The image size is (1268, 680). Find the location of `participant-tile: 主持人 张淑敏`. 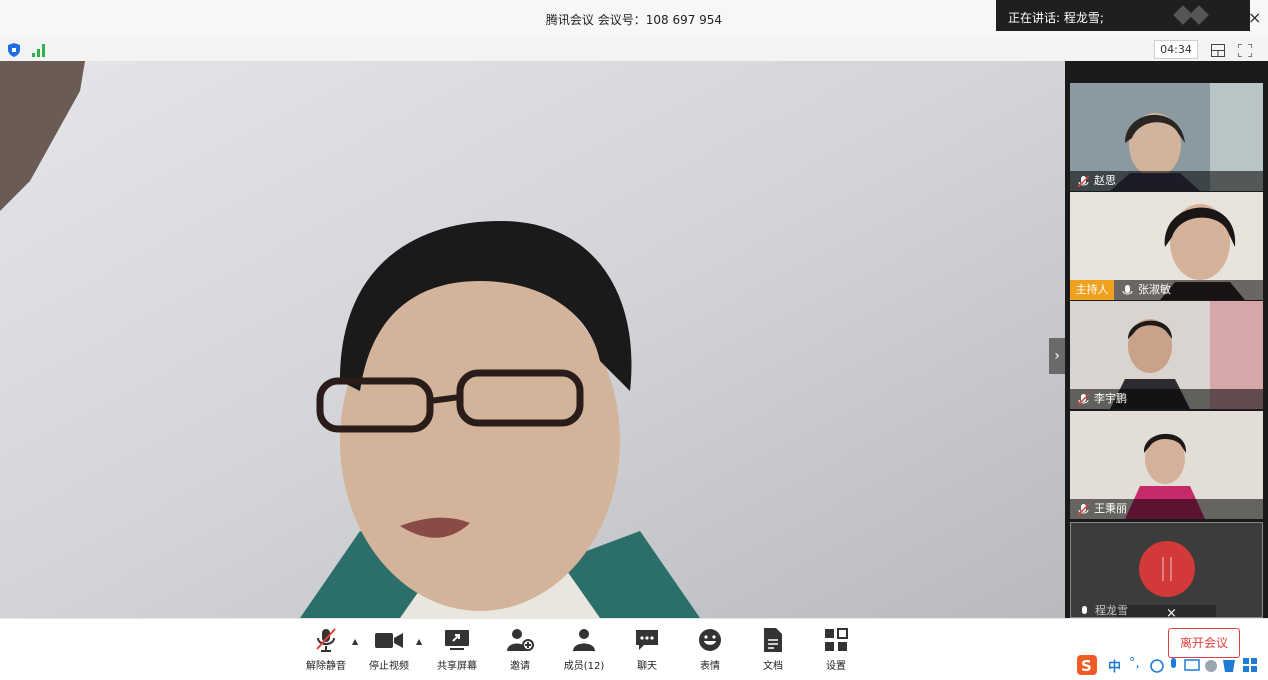

participant-tile: 主持人 张淑敏 is located at coordinates (1166, 246).